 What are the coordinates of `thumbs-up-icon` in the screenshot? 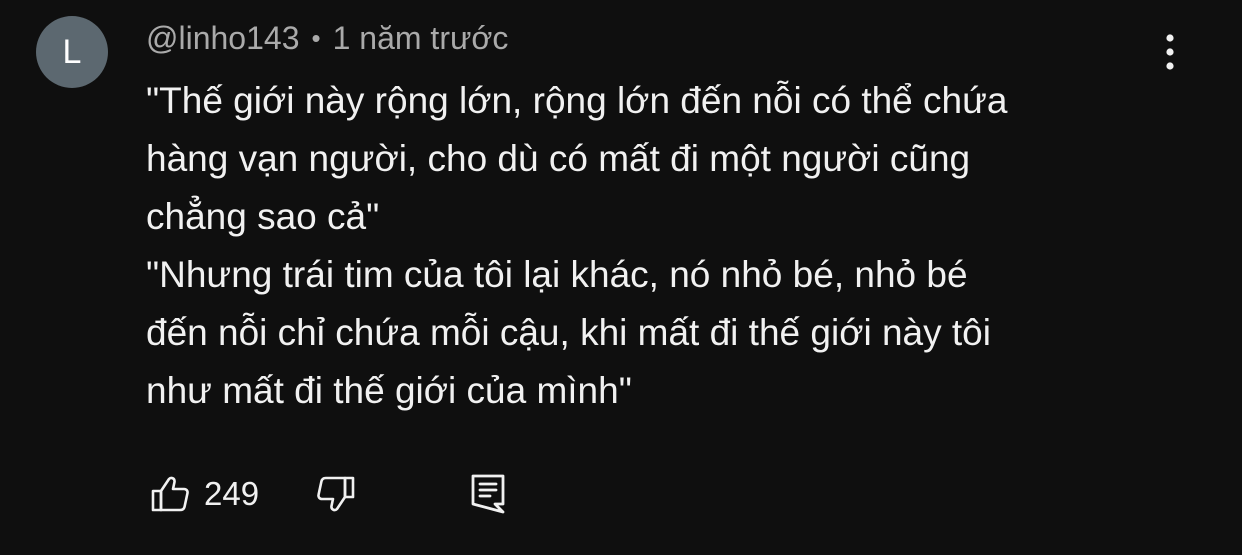 It's located at (170, 494).